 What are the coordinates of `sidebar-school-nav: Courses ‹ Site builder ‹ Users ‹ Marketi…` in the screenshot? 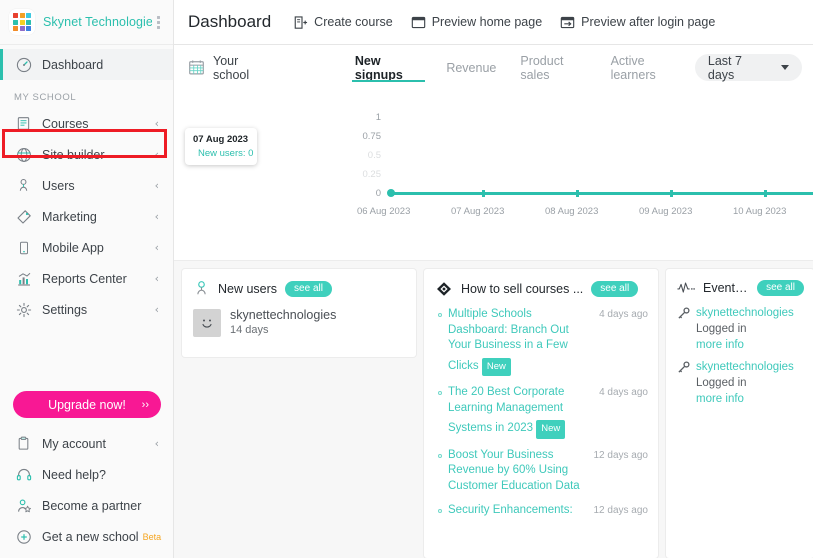 It's located at (86, 216).